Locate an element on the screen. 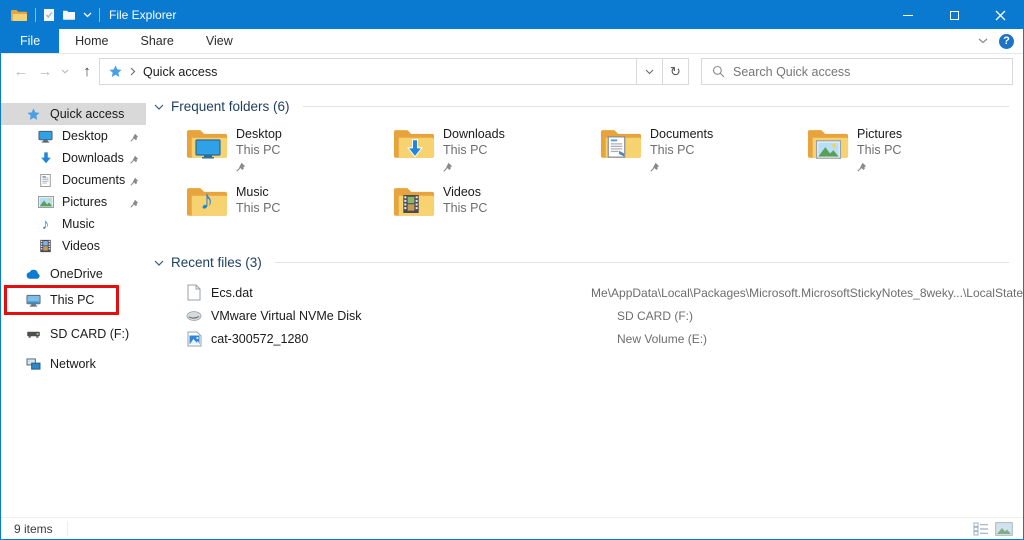 This screenshot has height=540, width=1024. tile-name: Music is located at coordinates (252, 192).